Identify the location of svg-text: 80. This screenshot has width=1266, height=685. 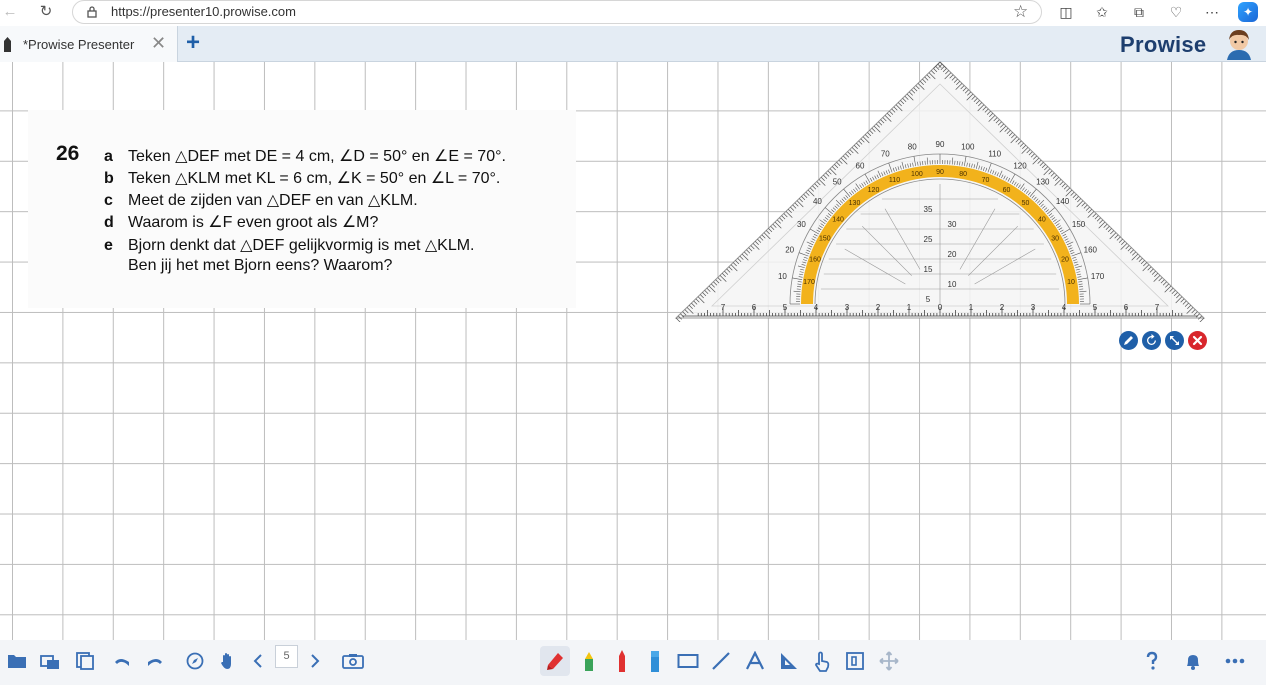
(912, 146).